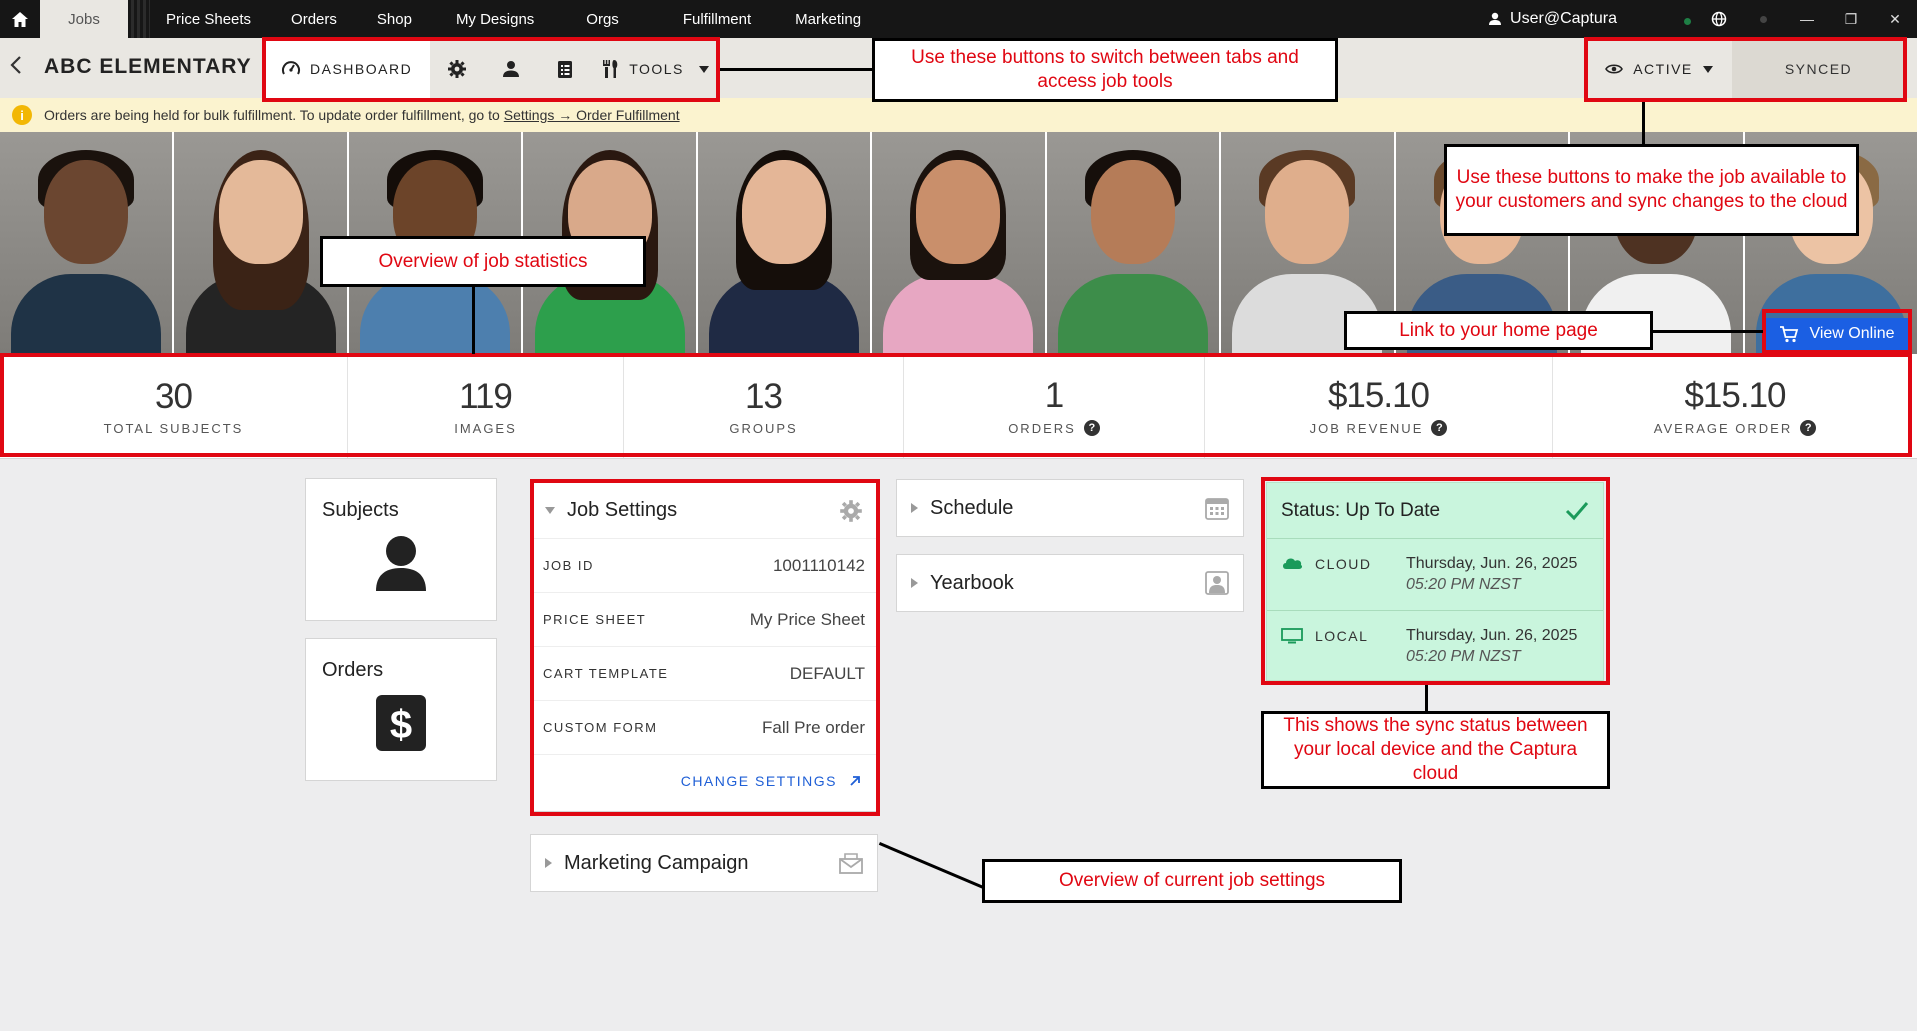 This screenshot has height=1031, width=1917. What do you see at coordinates (1659, 69) in the screenshot?
I see `active-dropdown: ACTIVE` at bounding box center [1659, 69].